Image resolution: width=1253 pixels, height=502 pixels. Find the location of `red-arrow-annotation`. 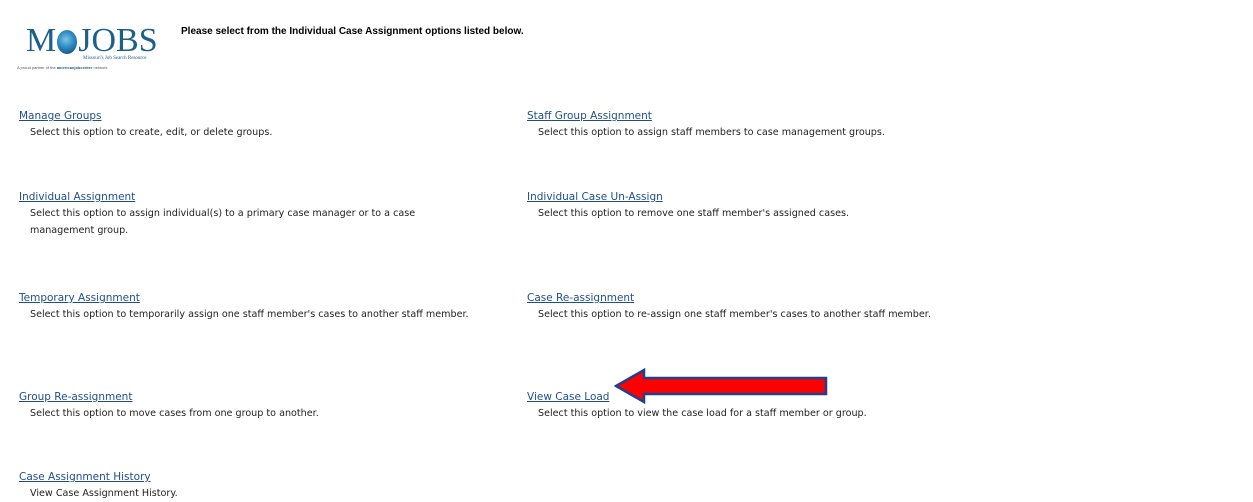

red-arrow-annotation is located at coordinates (721, 386).